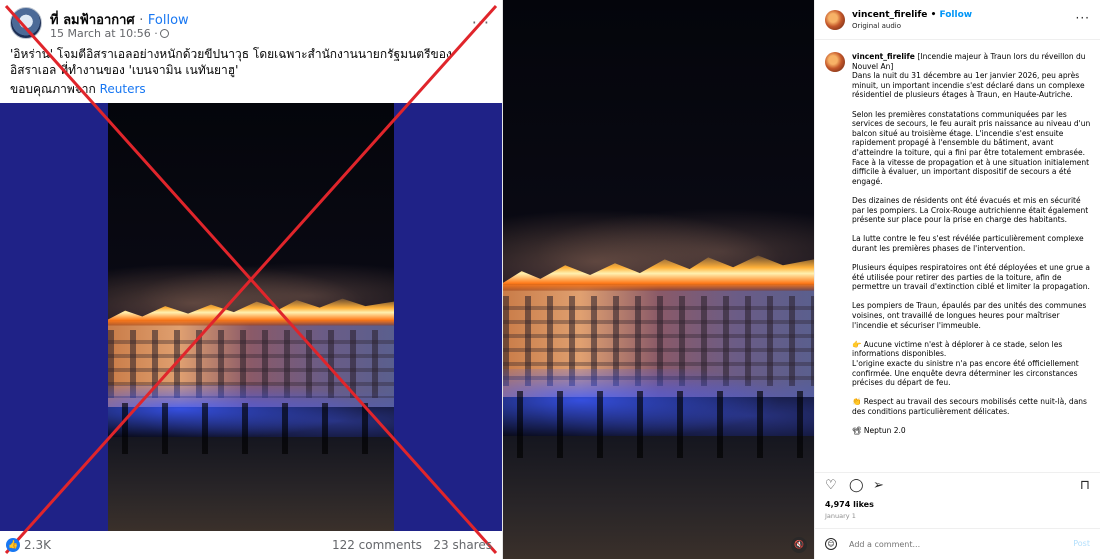  Describe the element at coordinates (876, 26) in the screenshot. I see `audio-label: Original audio` at that location.